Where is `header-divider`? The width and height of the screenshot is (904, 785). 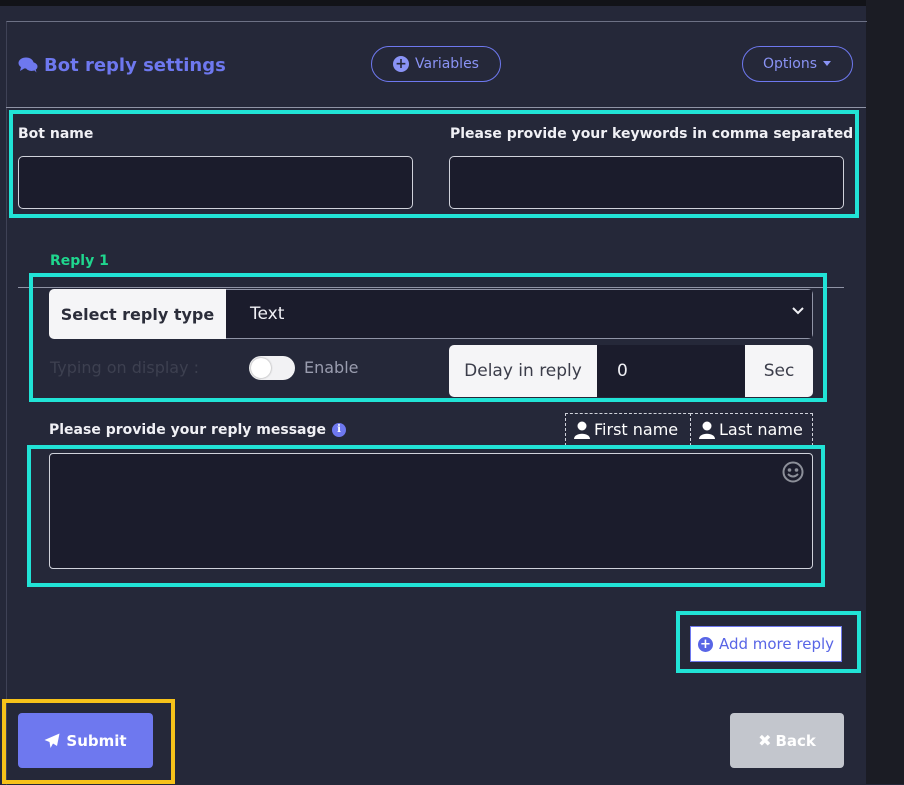 header-divider is located at coordinates (436, 107).